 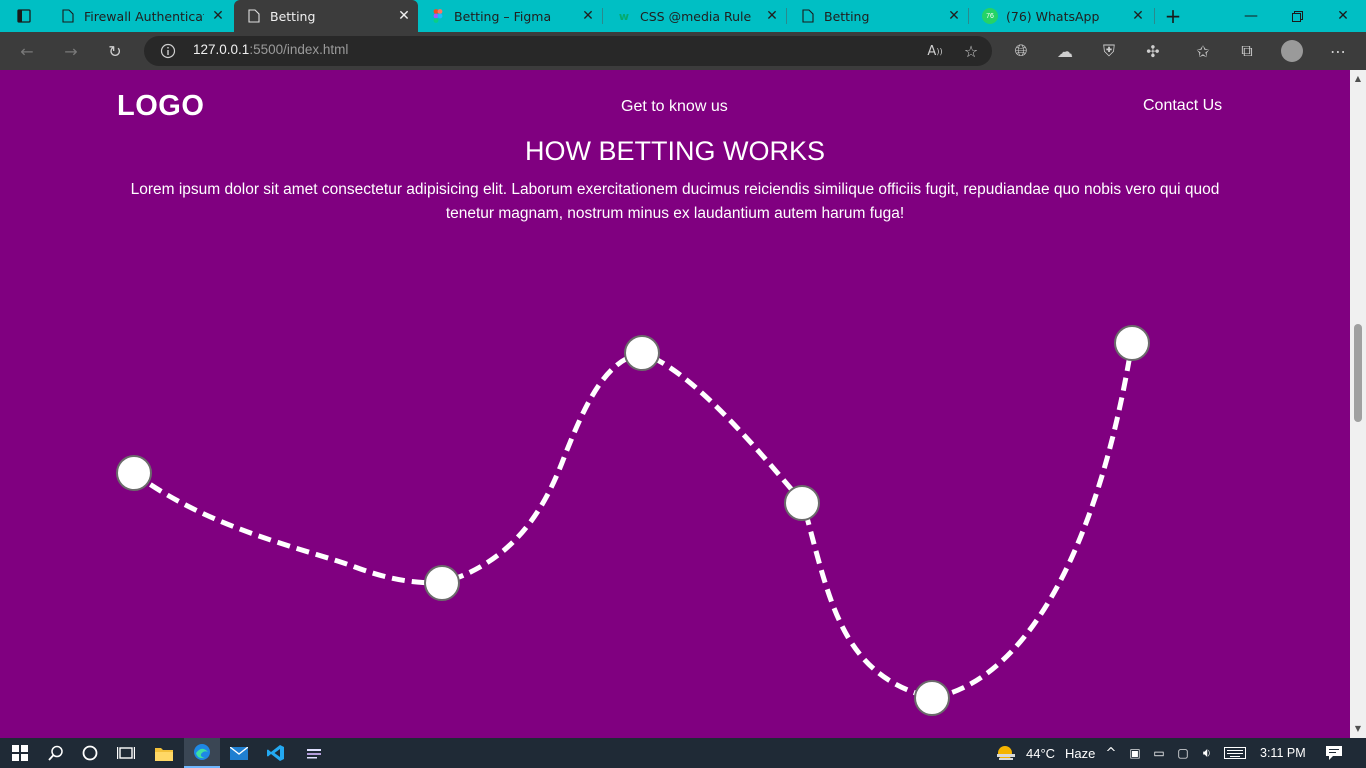 What do you see at coordinates (326, 16) in the screenshot?
I see `tab-betting-active: Betting ✕` at bounding box center [326, 16].